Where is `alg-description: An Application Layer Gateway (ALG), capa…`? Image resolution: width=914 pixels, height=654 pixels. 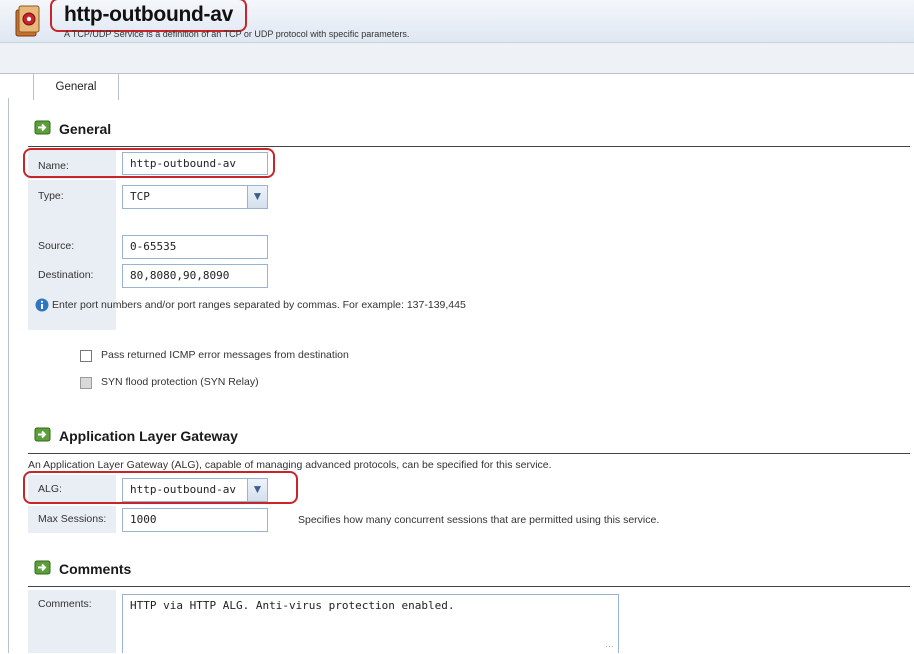 alg-description: An Application Layer Gateway (ALG), capa… is located at coordinates (290, 465).